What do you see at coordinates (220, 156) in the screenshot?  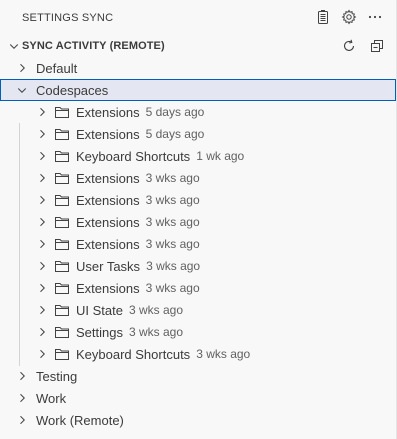 I see `activity-item-time: 1 wk ago` at bounding box center [220, 156].